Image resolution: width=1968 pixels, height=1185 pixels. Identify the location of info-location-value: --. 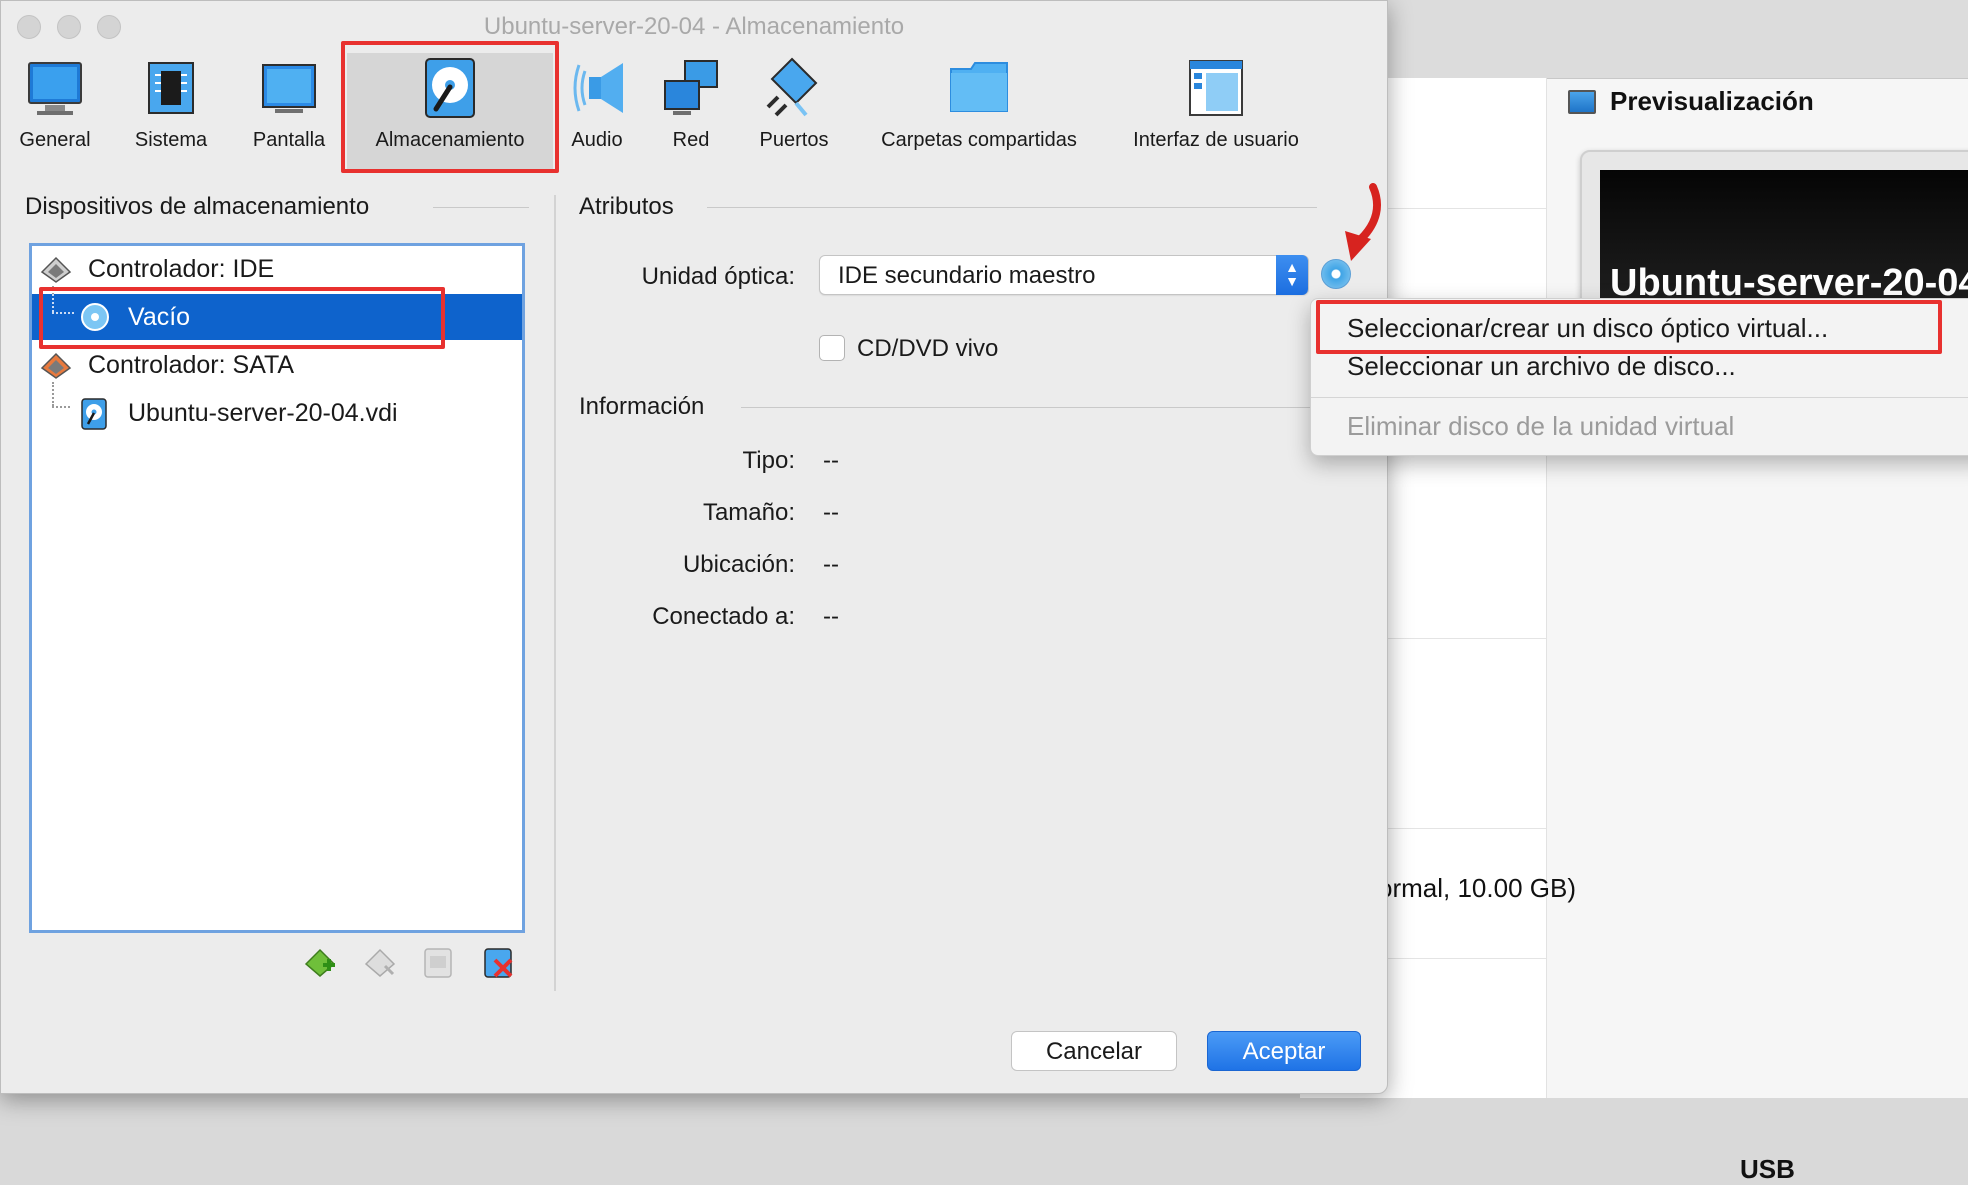
(831, 564).